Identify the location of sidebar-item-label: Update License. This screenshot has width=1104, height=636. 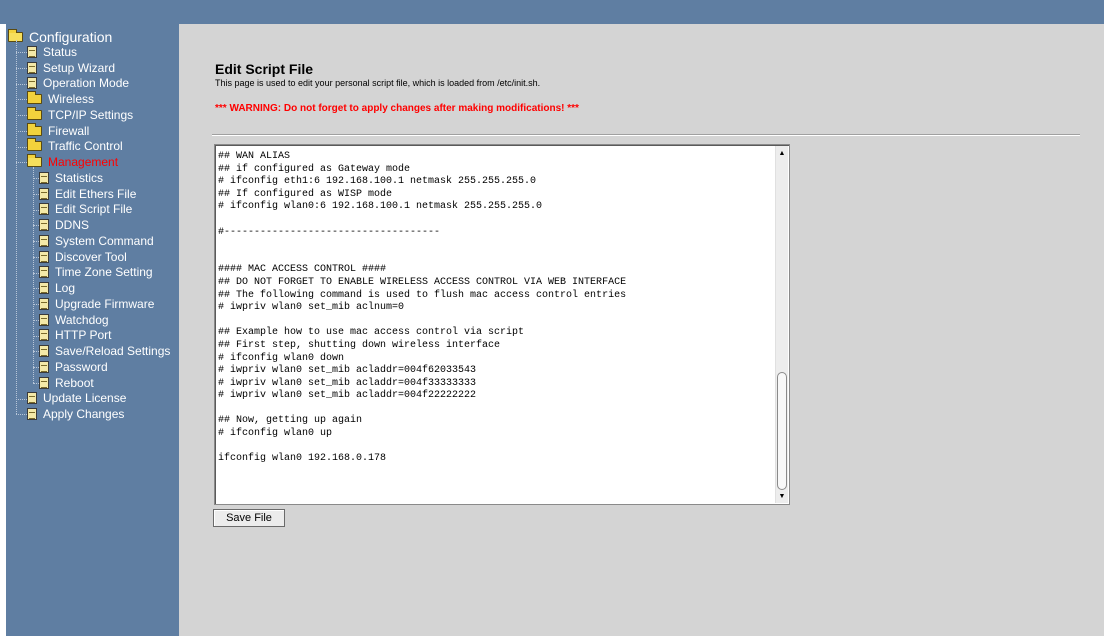
(85, 398).